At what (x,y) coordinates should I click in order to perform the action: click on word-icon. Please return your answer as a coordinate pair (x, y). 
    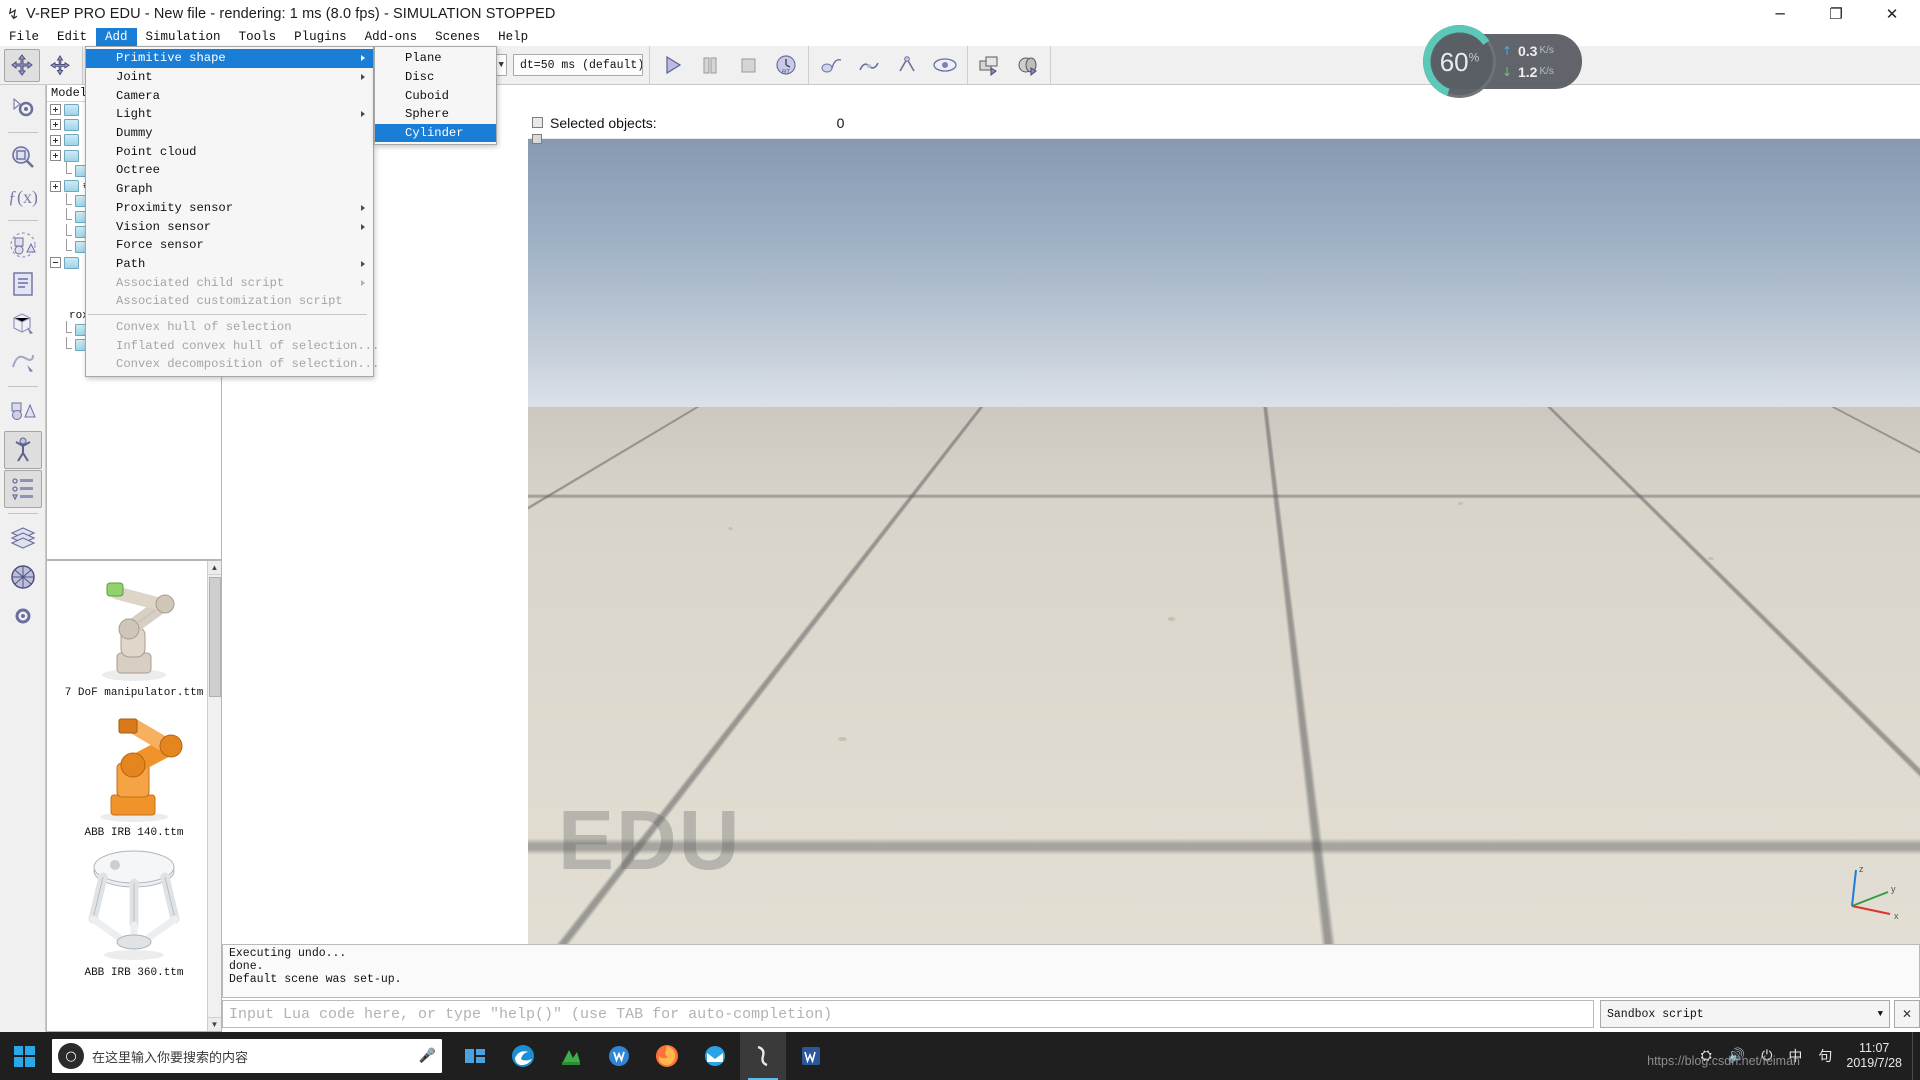
    Looking at the image, I should click on (811, 1056).